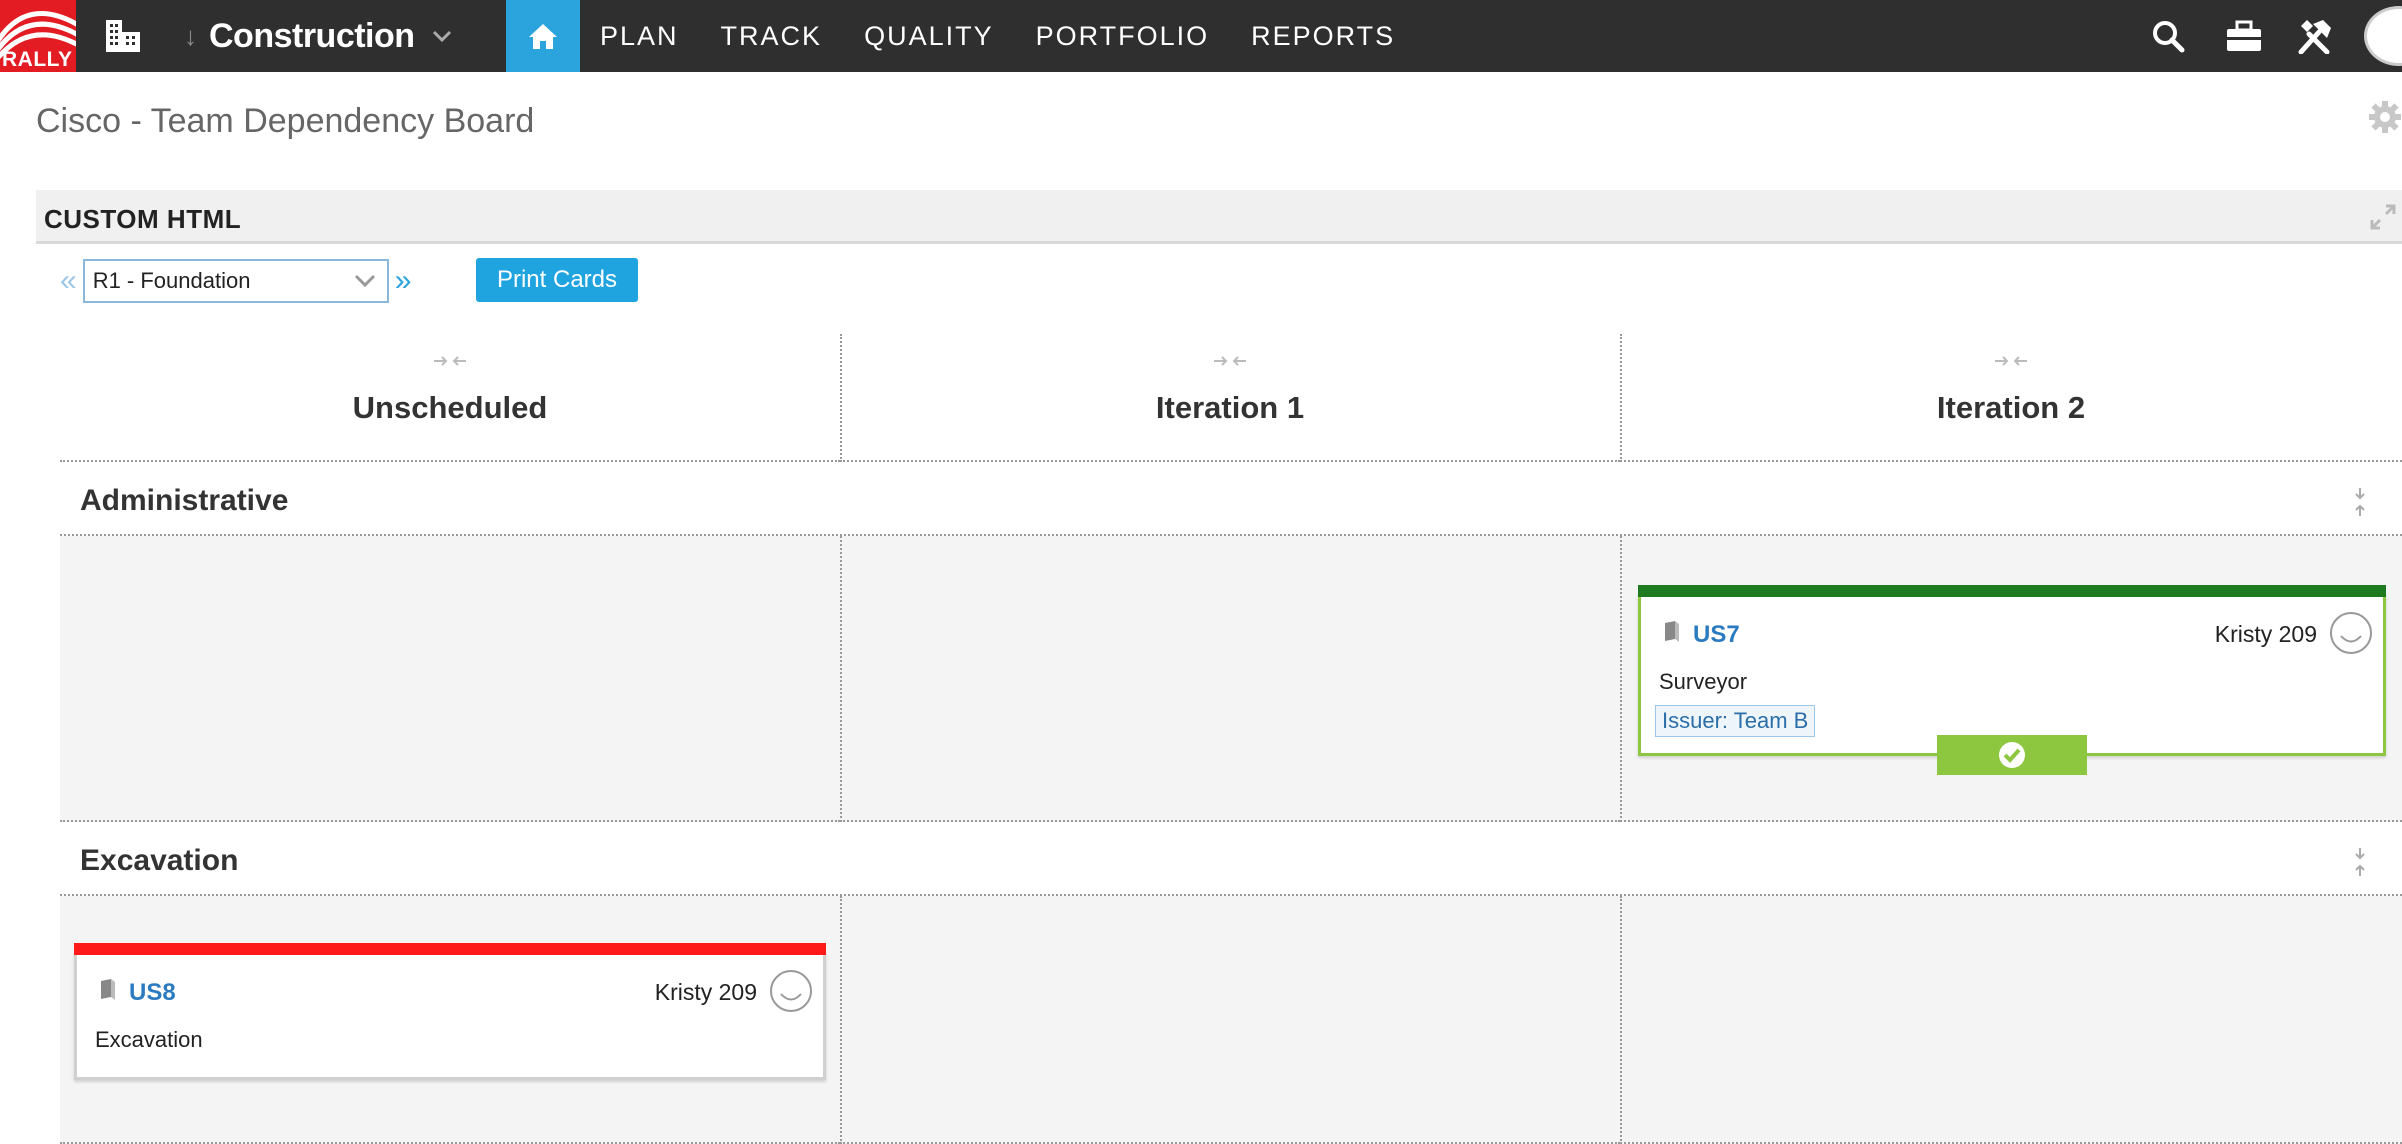 The image size is (2402, 1144). What do you see at coordinates (2316, 36) in the screenshot?
I see `tools-icon` at bounding box center [2316, 36].